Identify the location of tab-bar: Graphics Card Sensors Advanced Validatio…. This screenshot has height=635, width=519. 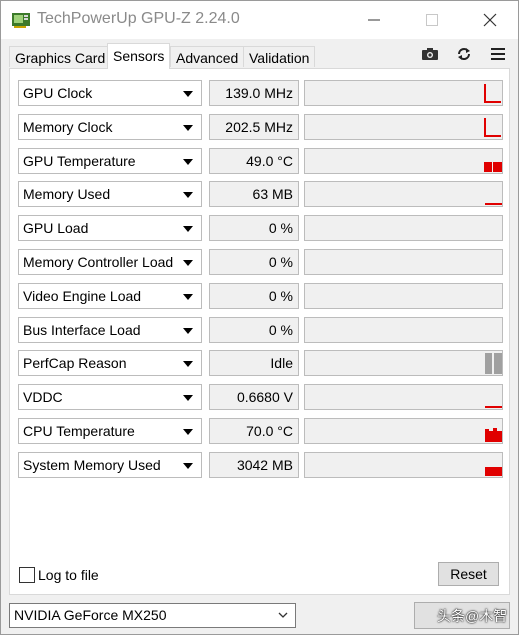
(259, 54).